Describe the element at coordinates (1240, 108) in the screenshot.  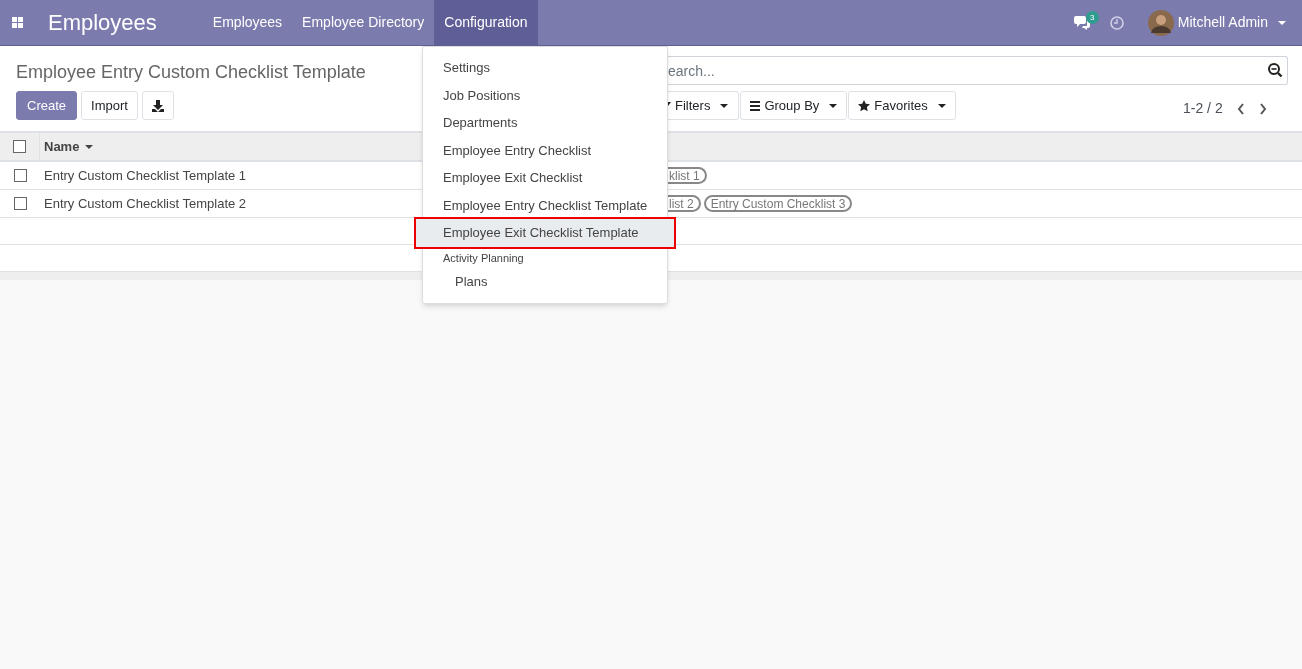
I see `previous-icon` at that location.